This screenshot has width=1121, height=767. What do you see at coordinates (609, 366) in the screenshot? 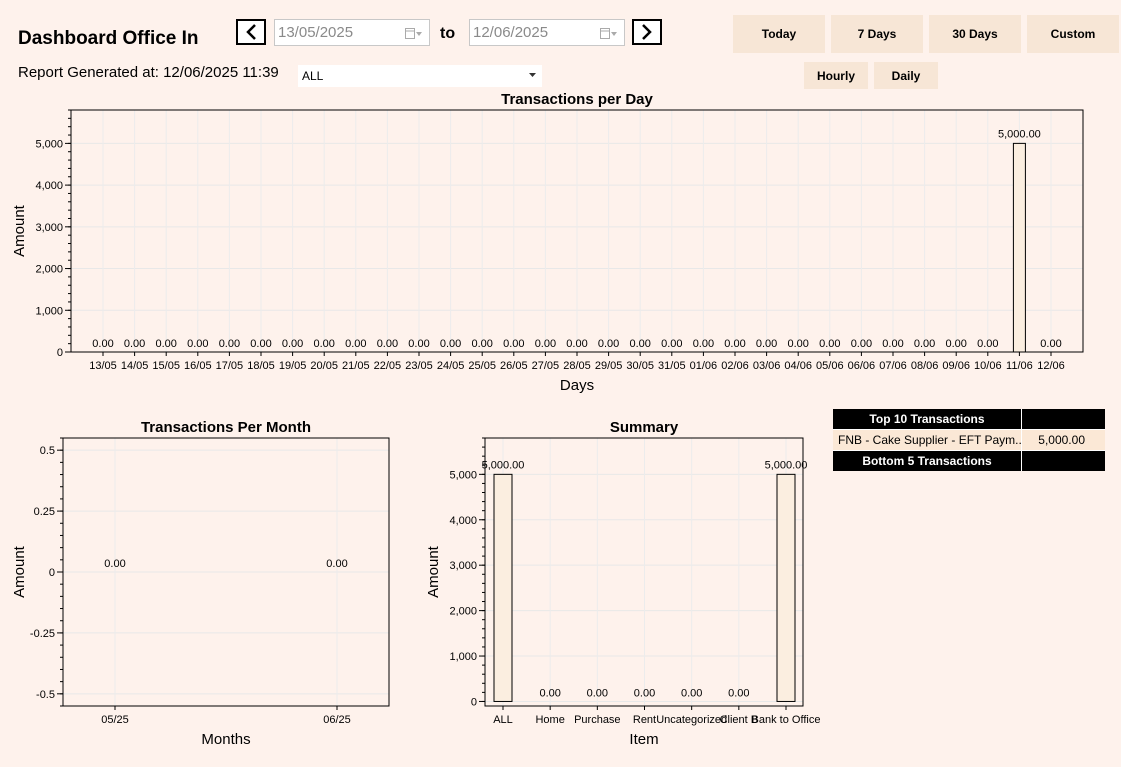
I see `x-tick-label: 29/05` at bounding box center [609, 366].